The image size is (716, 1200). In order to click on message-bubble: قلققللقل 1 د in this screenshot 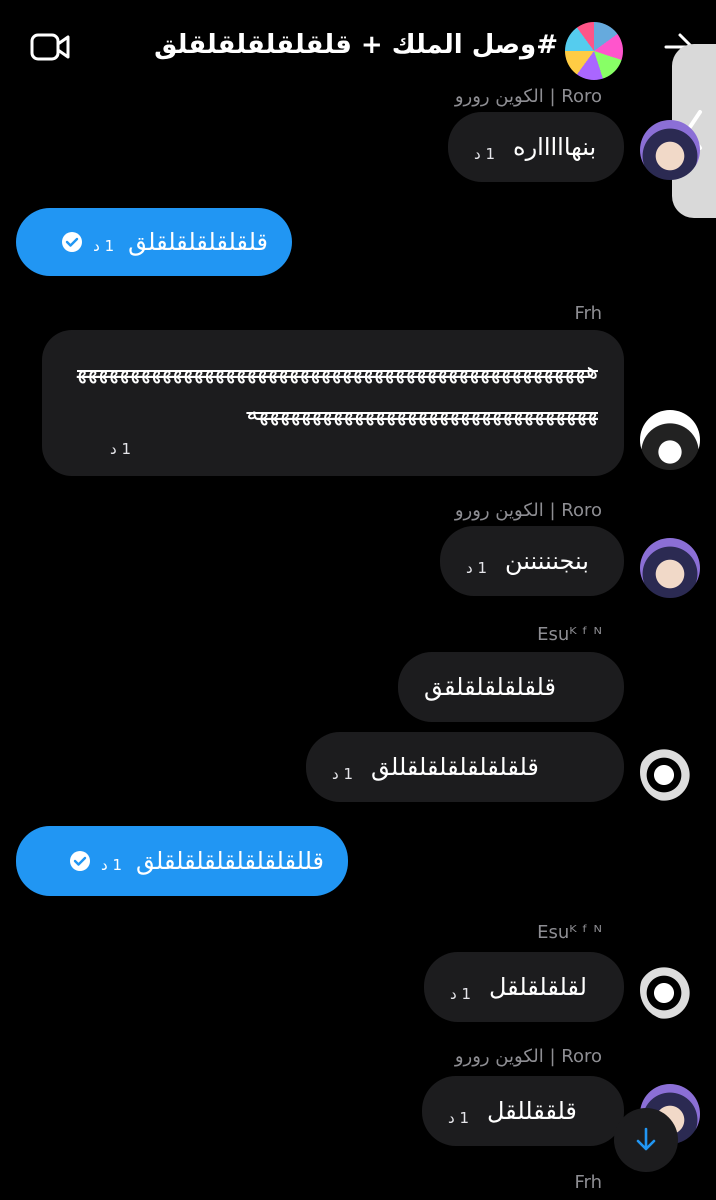, I will do `click(523, 1111)`.